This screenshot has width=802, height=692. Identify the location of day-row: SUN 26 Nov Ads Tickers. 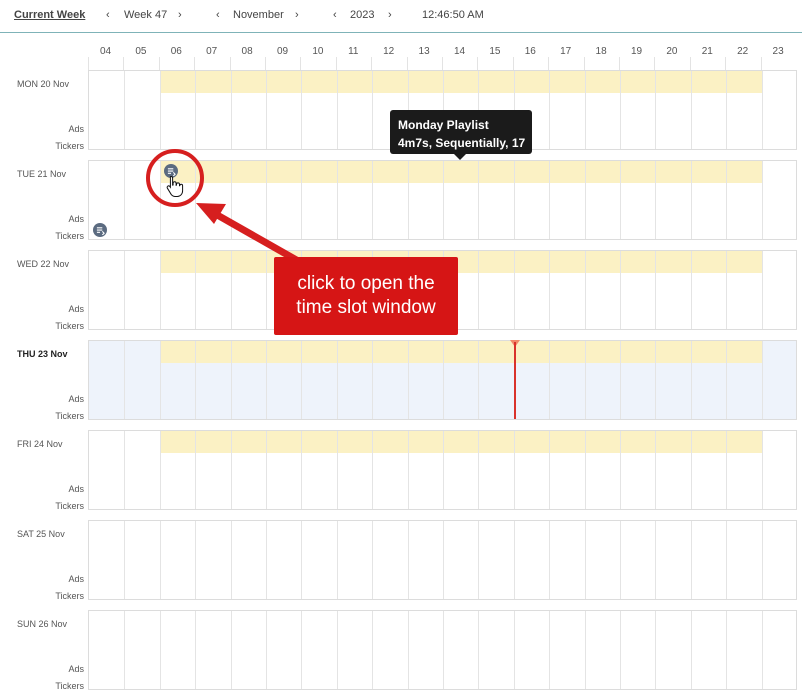
(401, 650).